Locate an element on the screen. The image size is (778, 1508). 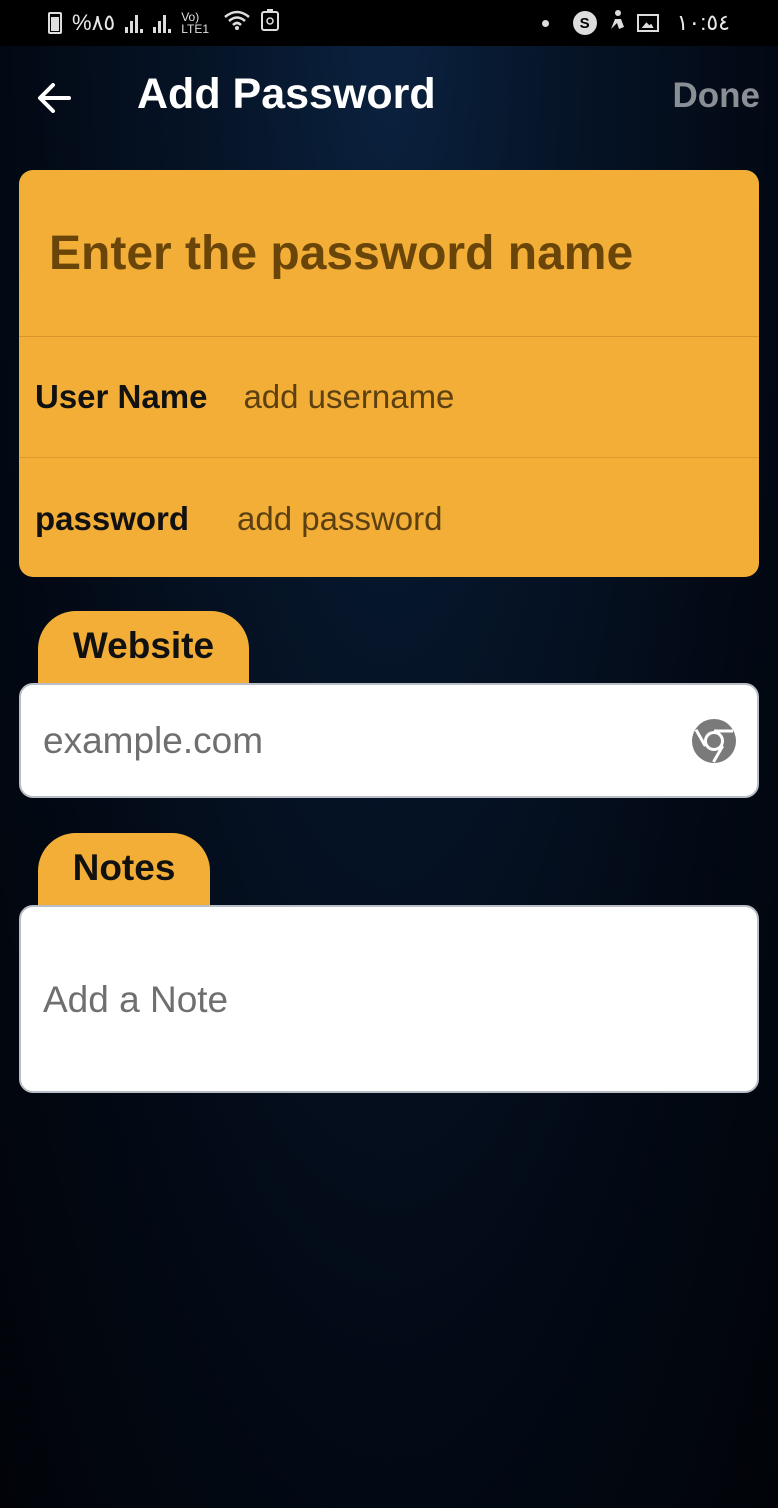
chrome-icon is located at coordinates (714, 741).